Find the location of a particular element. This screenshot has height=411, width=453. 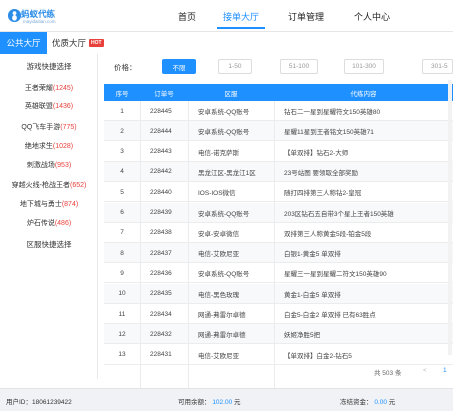

cell-content: 钻石二一星到星耀符文150英雄80 is located at coordinates (332, 112).